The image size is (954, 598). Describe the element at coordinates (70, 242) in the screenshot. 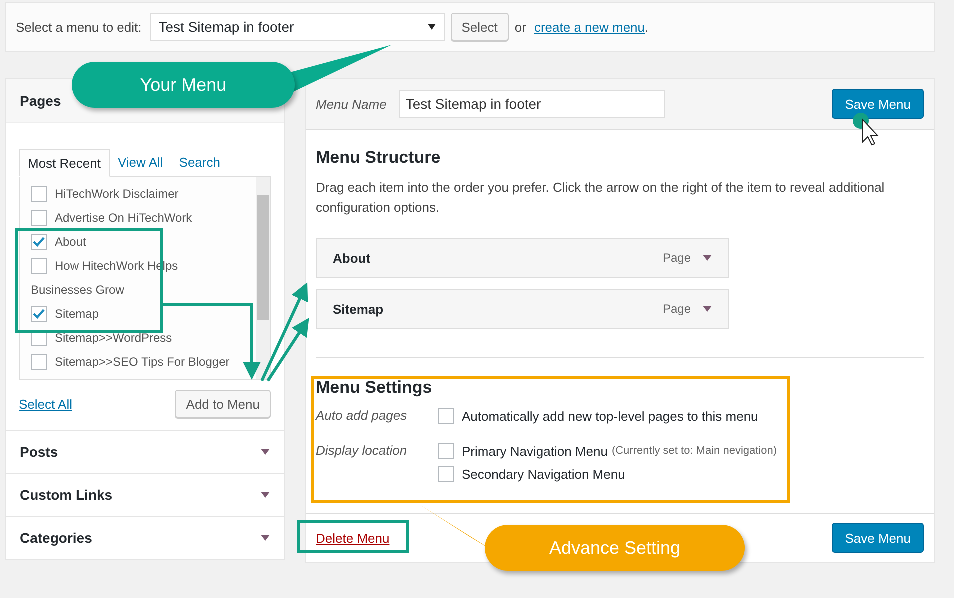

I see `page-item-label: About` at that location.